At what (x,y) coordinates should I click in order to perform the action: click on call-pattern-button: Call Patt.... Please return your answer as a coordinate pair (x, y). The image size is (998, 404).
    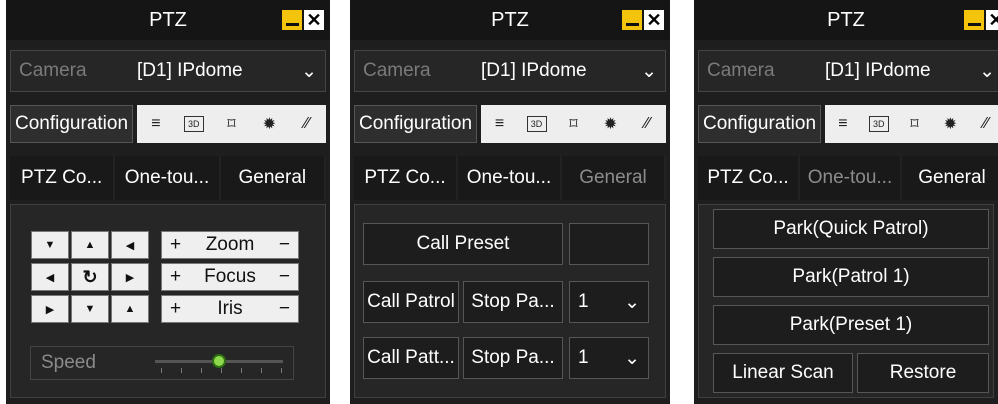
    Looking at the image, I should click on (411, 358).